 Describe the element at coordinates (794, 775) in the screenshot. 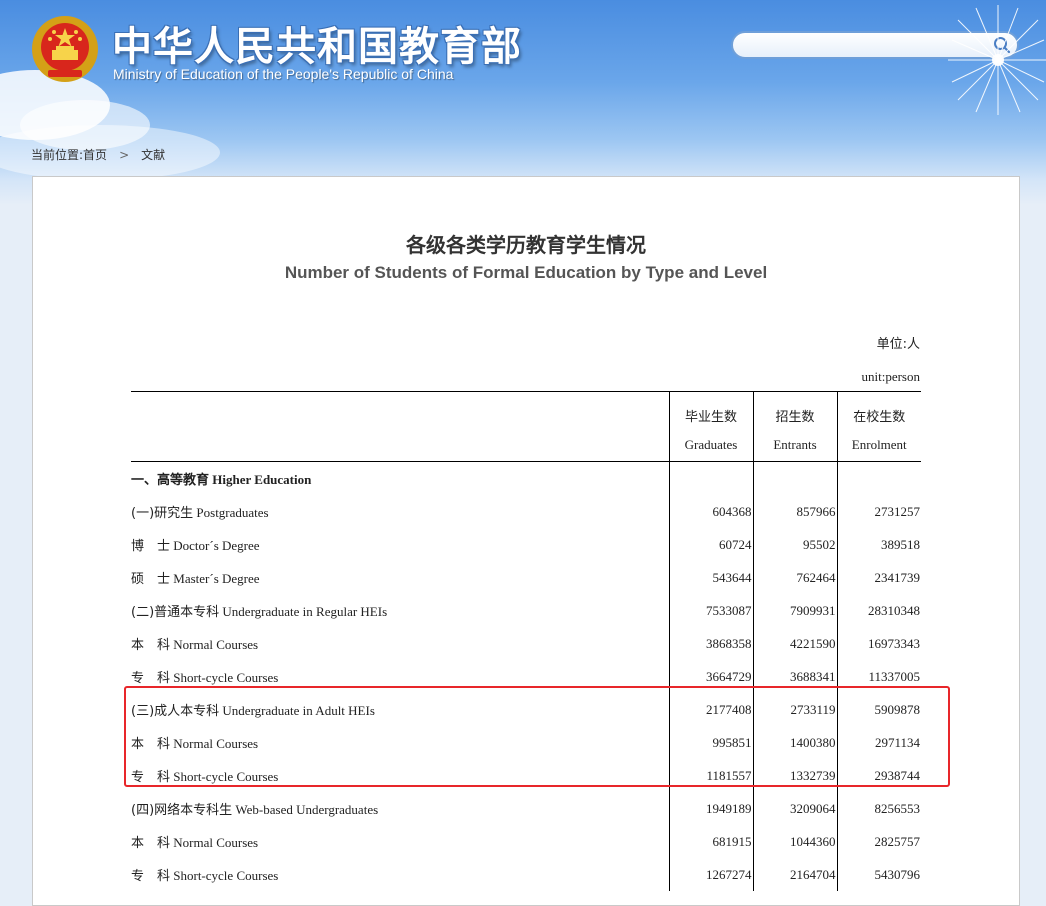

I see `cell-entrants: 1332739` at that location.